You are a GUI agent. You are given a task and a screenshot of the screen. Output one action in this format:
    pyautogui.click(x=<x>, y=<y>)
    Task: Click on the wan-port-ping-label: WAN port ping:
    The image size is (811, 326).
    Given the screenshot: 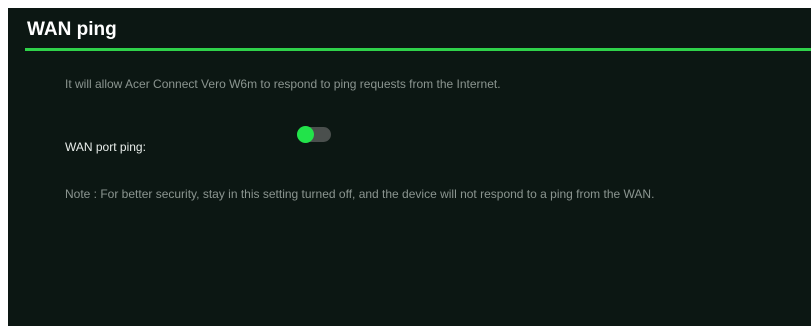 What is the action you would take?
    pyautogui.click(x=105, y=147)
    